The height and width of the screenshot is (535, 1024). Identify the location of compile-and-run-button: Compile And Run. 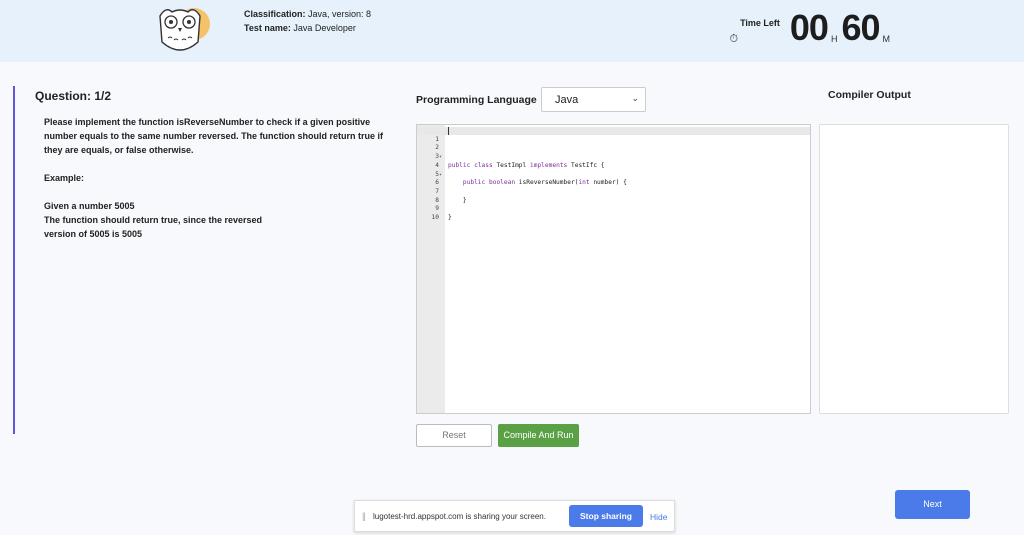
(538, 435).